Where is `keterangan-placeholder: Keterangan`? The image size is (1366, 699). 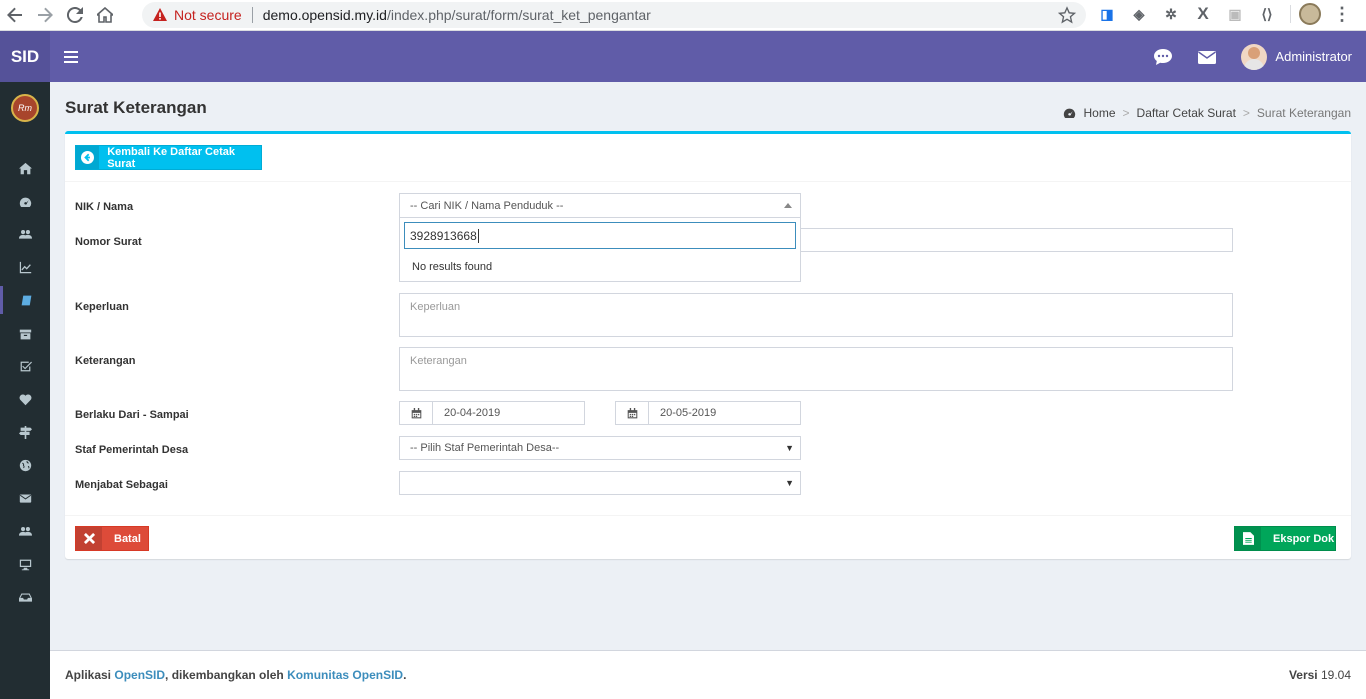 keterangan-placeholder: Keterangan is located at coordinates (438, 361).